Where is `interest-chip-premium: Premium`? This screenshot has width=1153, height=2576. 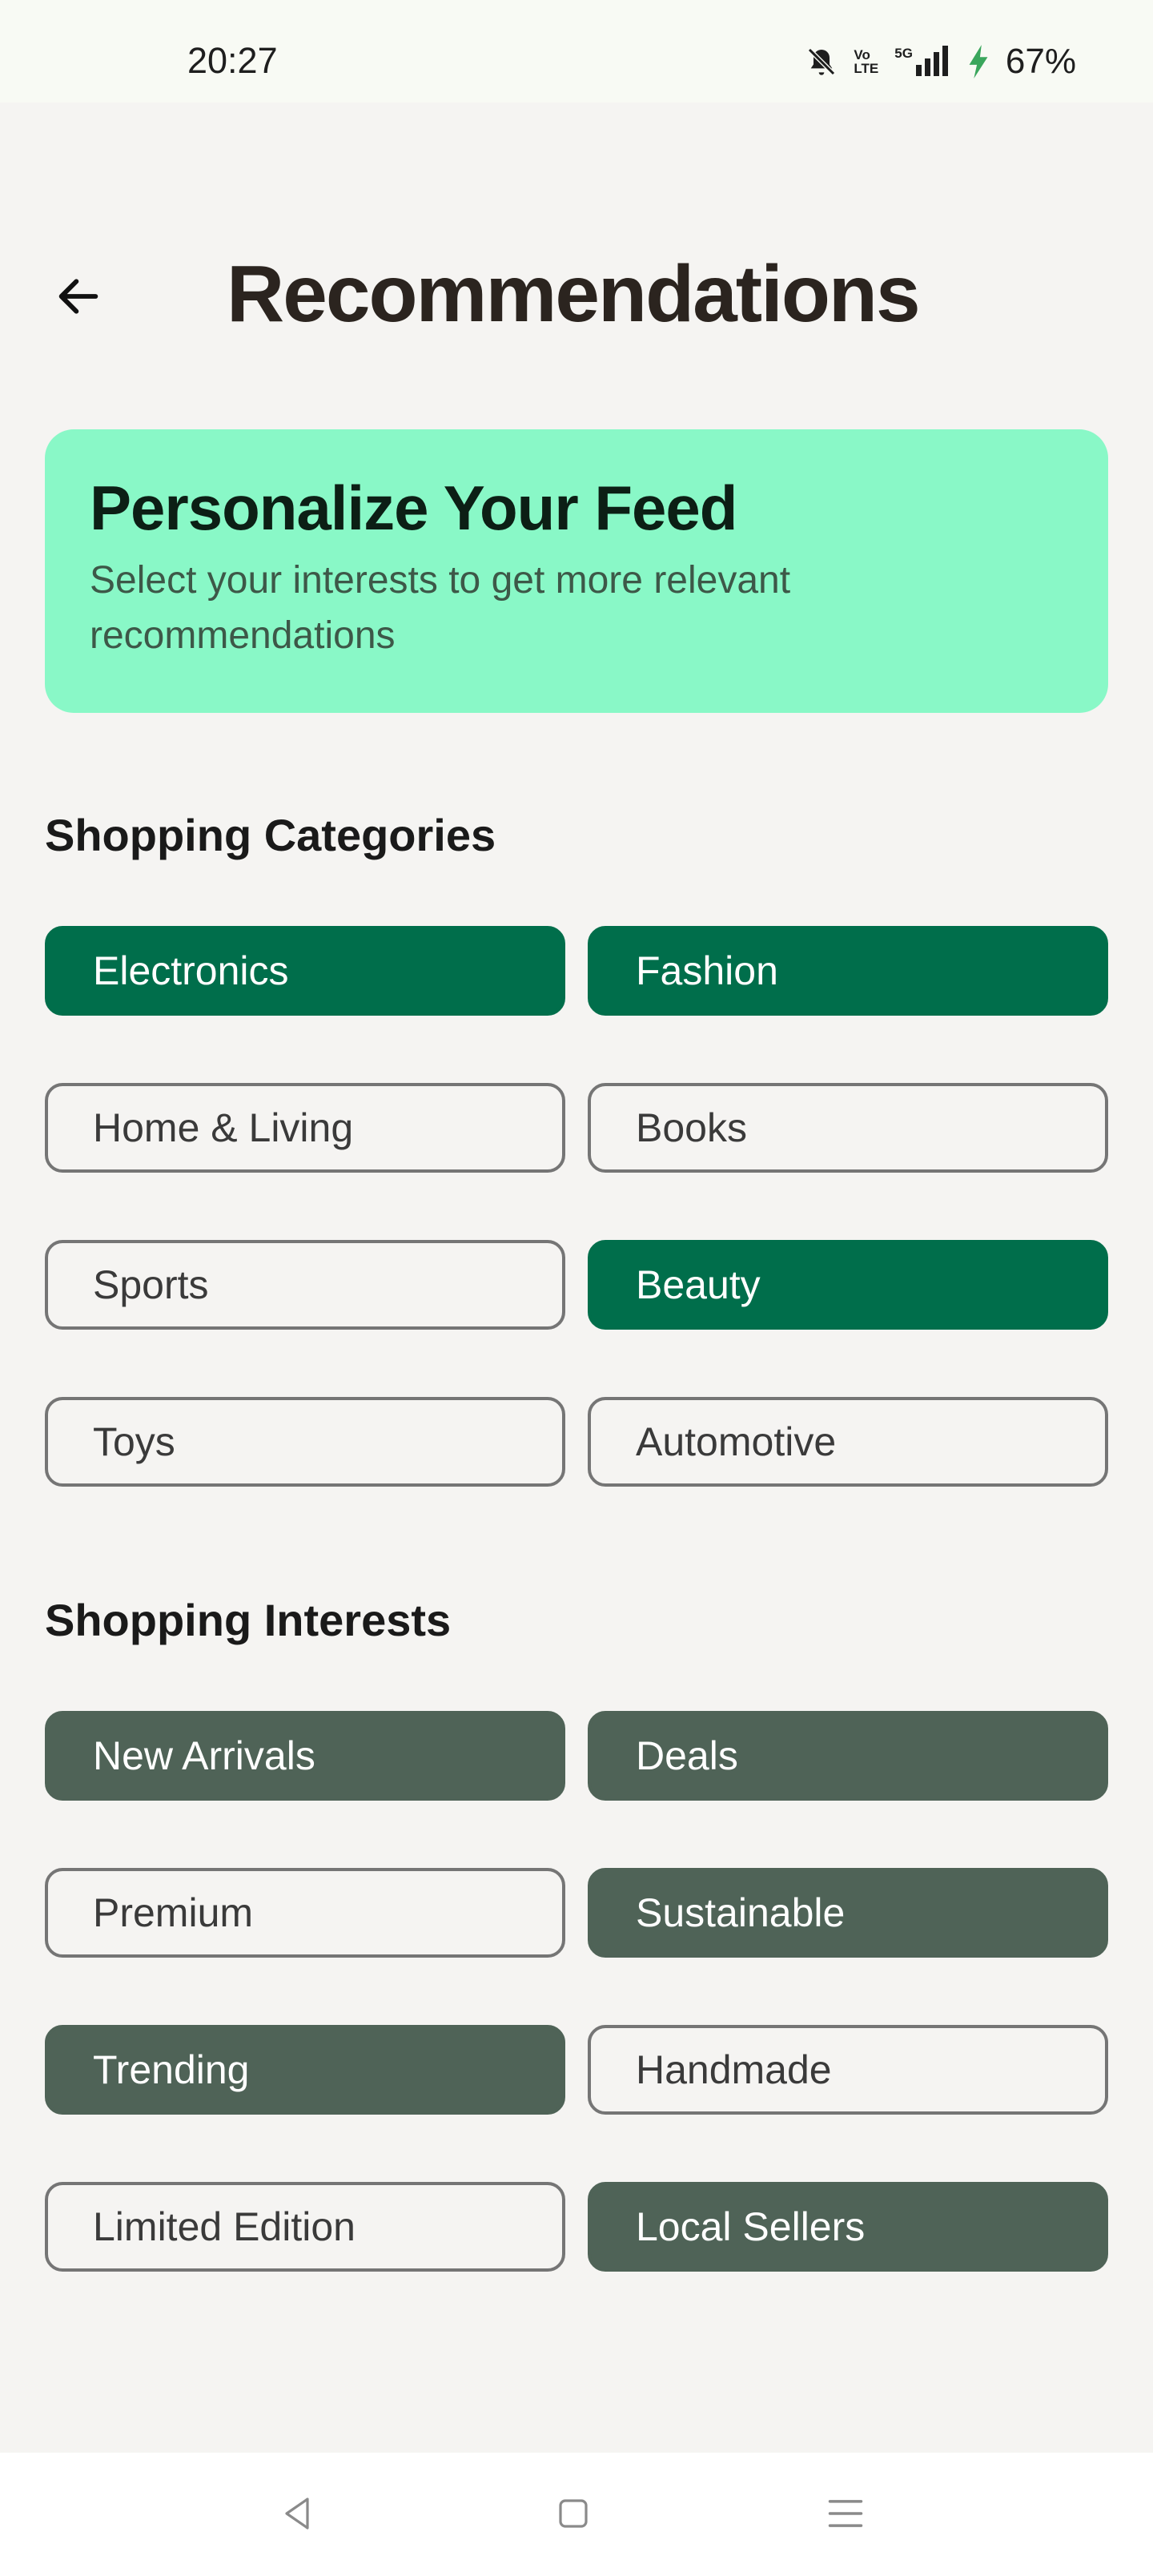
interest-chip-premium: Premium is located at coordinates (305, 1913).